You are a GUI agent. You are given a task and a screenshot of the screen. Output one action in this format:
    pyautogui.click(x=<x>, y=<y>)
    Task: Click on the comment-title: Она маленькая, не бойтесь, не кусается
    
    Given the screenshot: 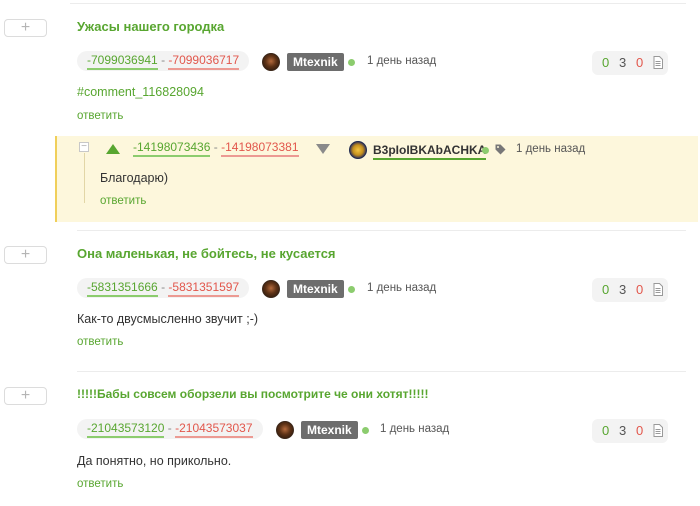 What is the action you would take?
    pyautogui.click(x=206, y=253)
    